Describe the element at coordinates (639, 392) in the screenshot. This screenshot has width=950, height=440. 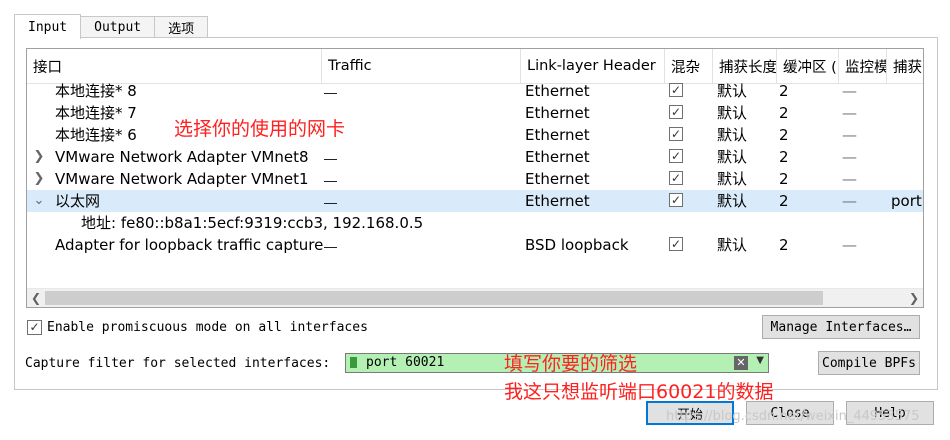
I see `annotation-port-hint: 我这只想监听端口60021的数据` at that location.